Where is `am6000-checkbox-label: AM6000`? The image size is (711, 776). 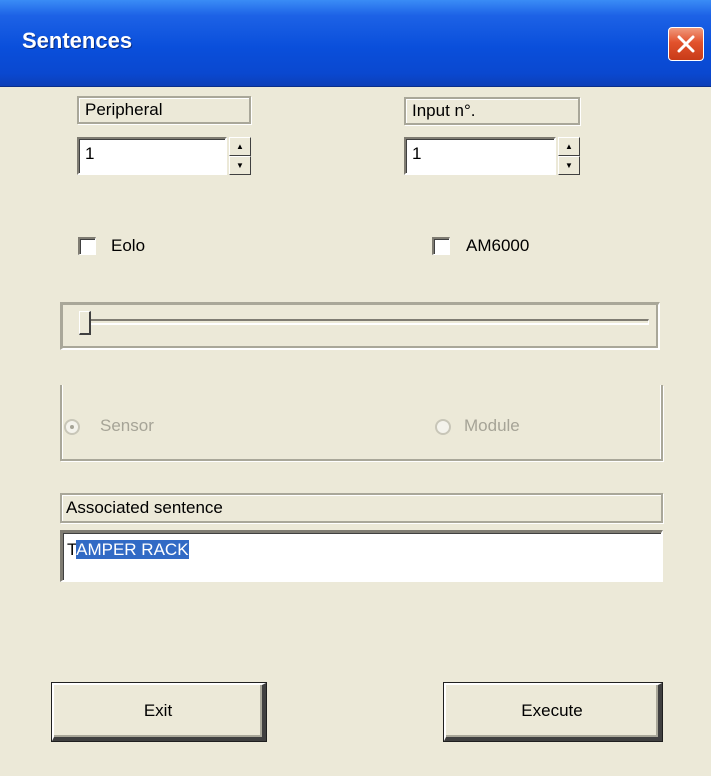
am6000-checkbox-label: AM6000 is located at coordinates (497, 246).